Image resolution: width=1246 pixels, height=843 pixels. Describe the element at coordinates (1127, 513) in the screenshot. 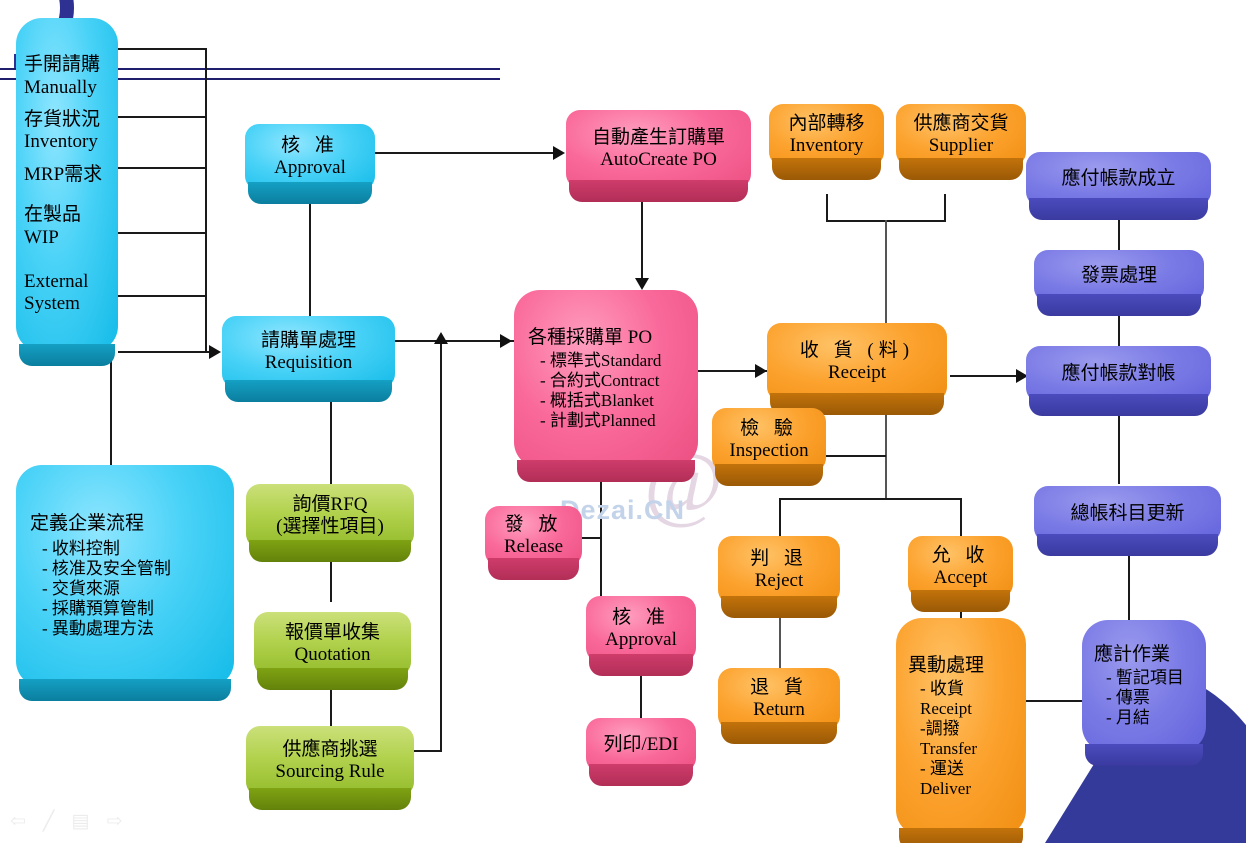

I see `gl-update-label: 總帳科目更新` at that location.